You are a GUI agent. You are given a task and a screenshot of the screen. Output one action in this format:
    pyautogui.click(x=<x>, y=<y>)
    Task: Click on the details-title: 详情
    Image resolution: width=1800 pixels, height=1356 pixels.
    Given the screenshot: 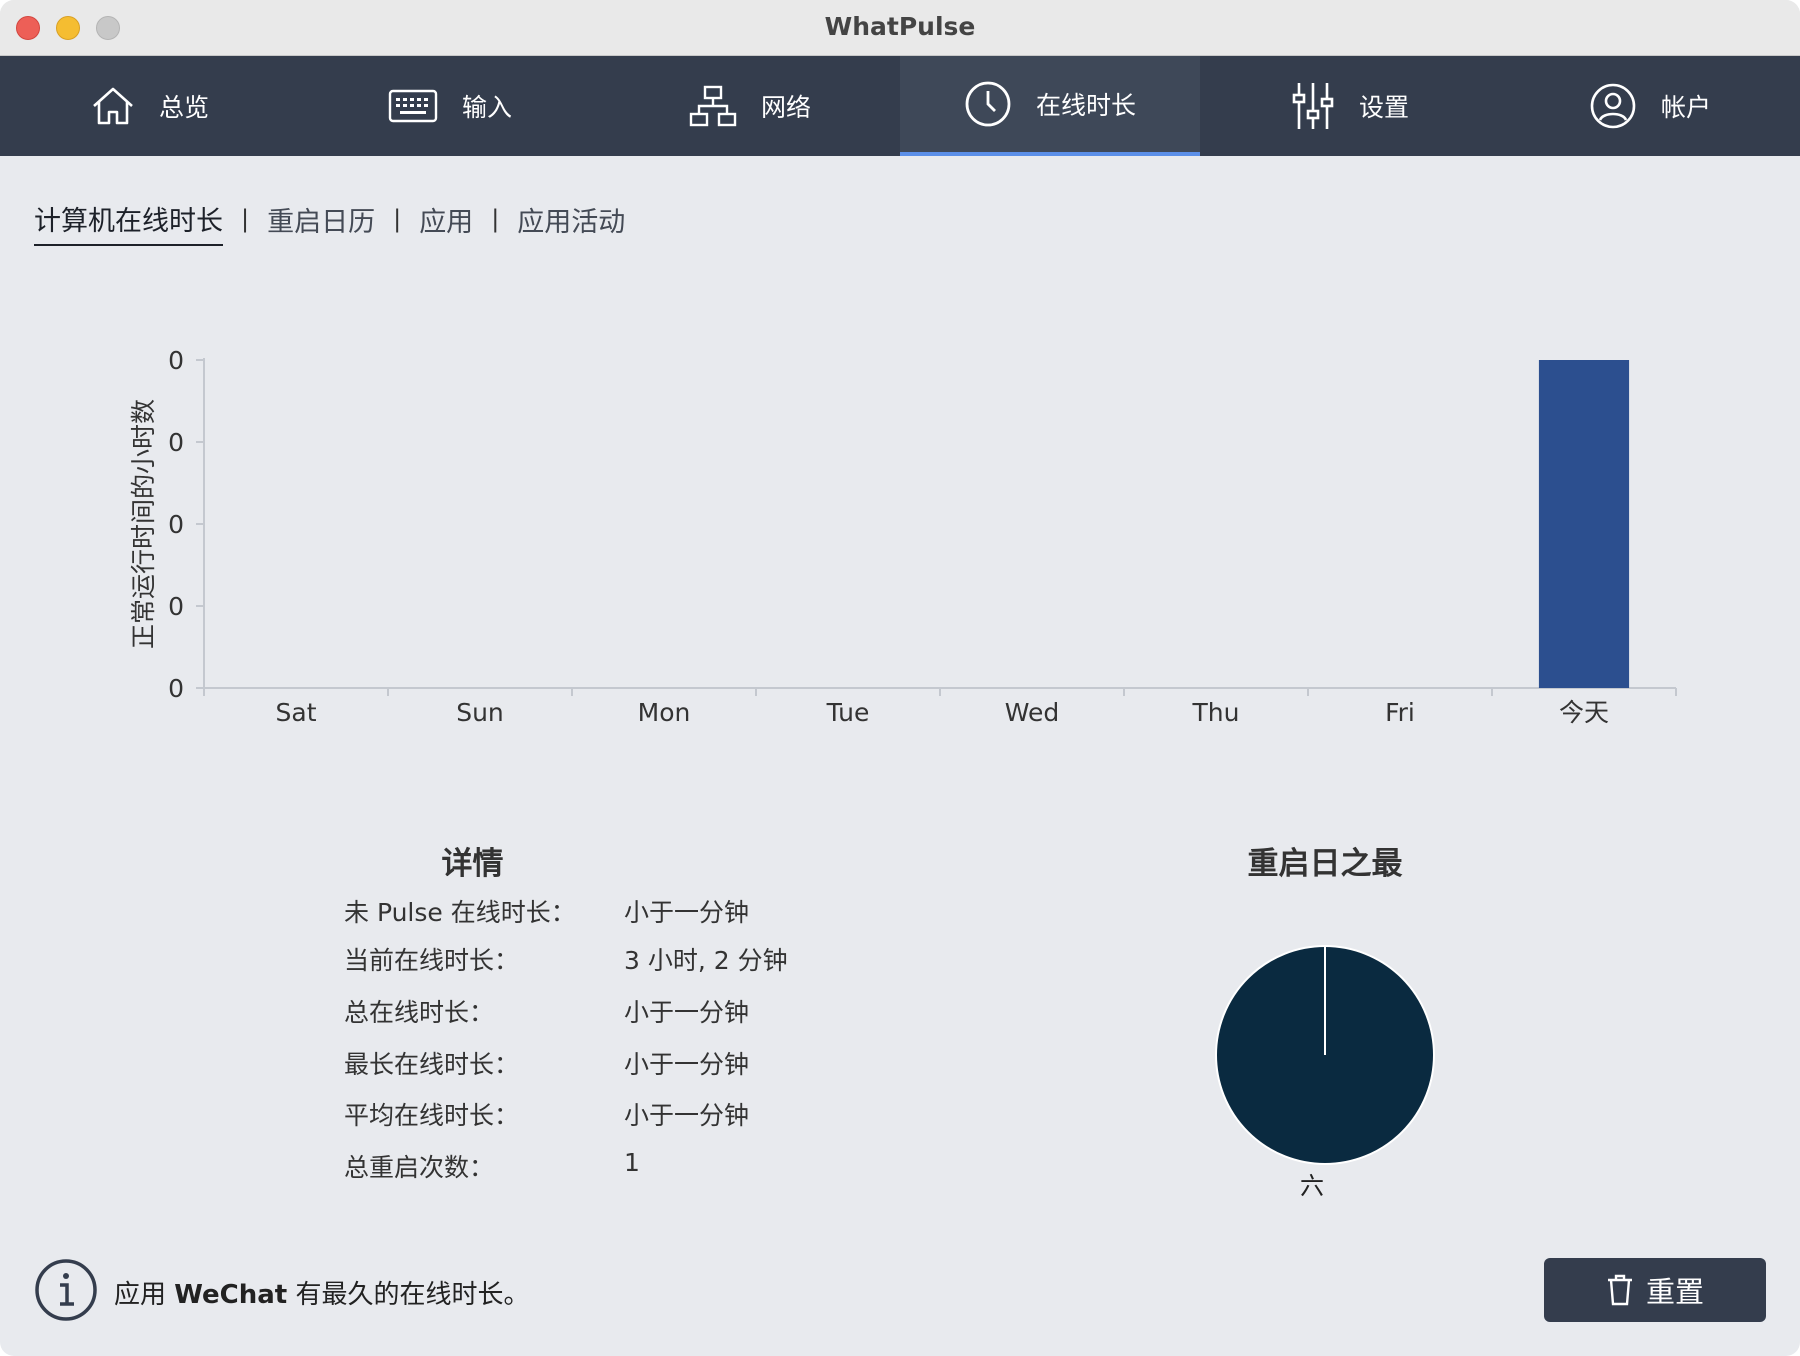 What is the action you would take?
    pyautogui.click(x=472, y=864)
    